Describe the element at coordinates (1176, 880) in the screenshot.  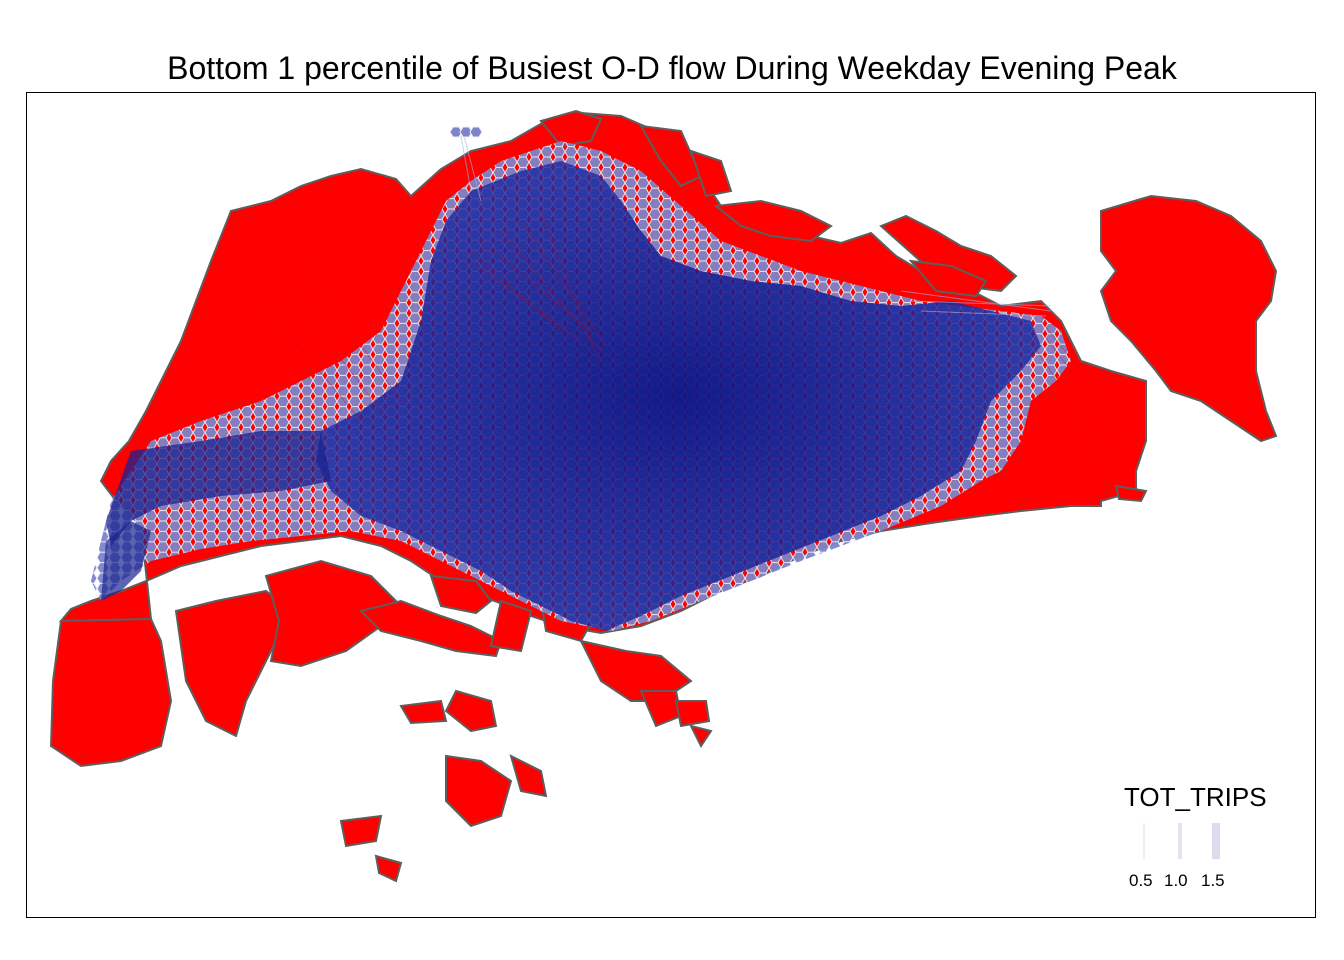
I see `legend-label-1-0: 1.0` at that location.